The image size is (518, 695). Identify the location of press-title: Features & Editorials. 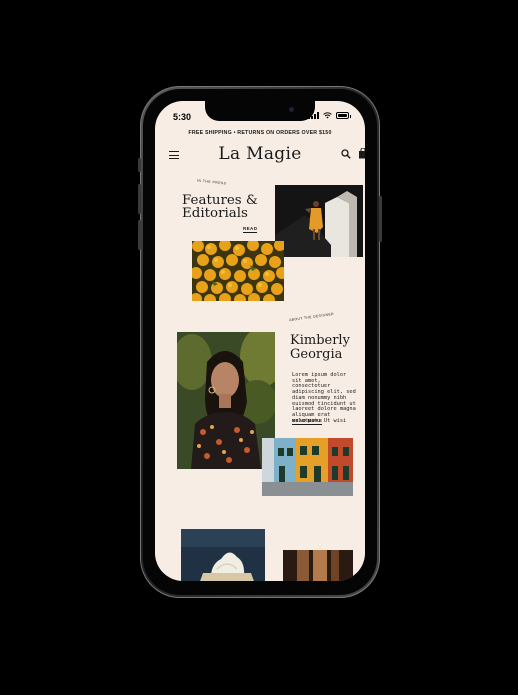
(220, 207).